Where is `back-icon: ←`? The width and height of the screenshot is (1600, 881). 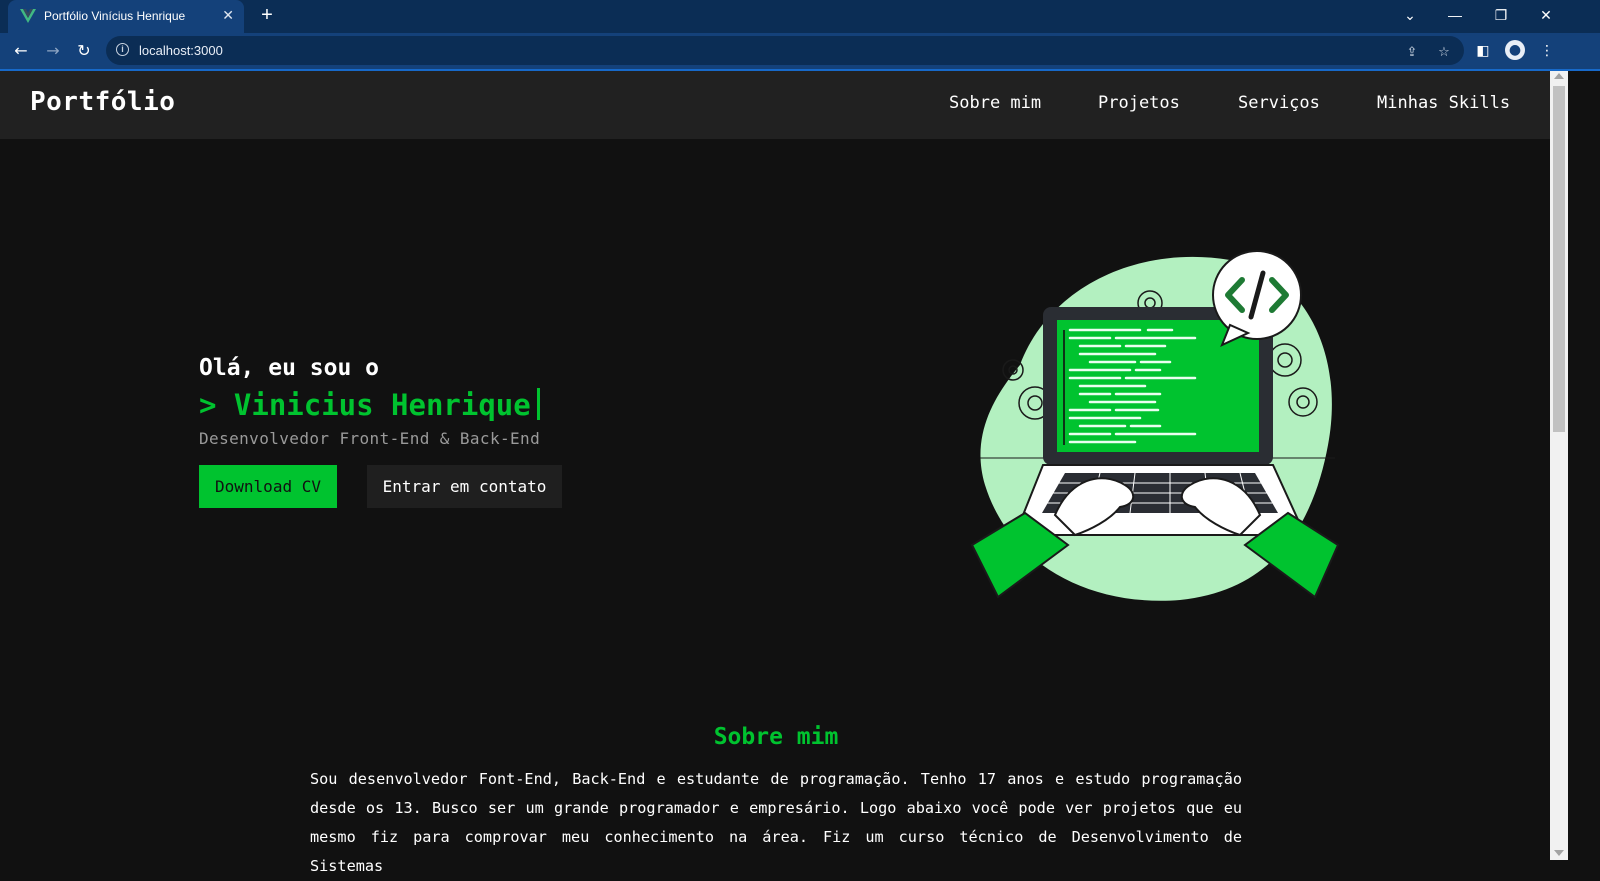 back-icon: ← is located at coordinates (21, 51).